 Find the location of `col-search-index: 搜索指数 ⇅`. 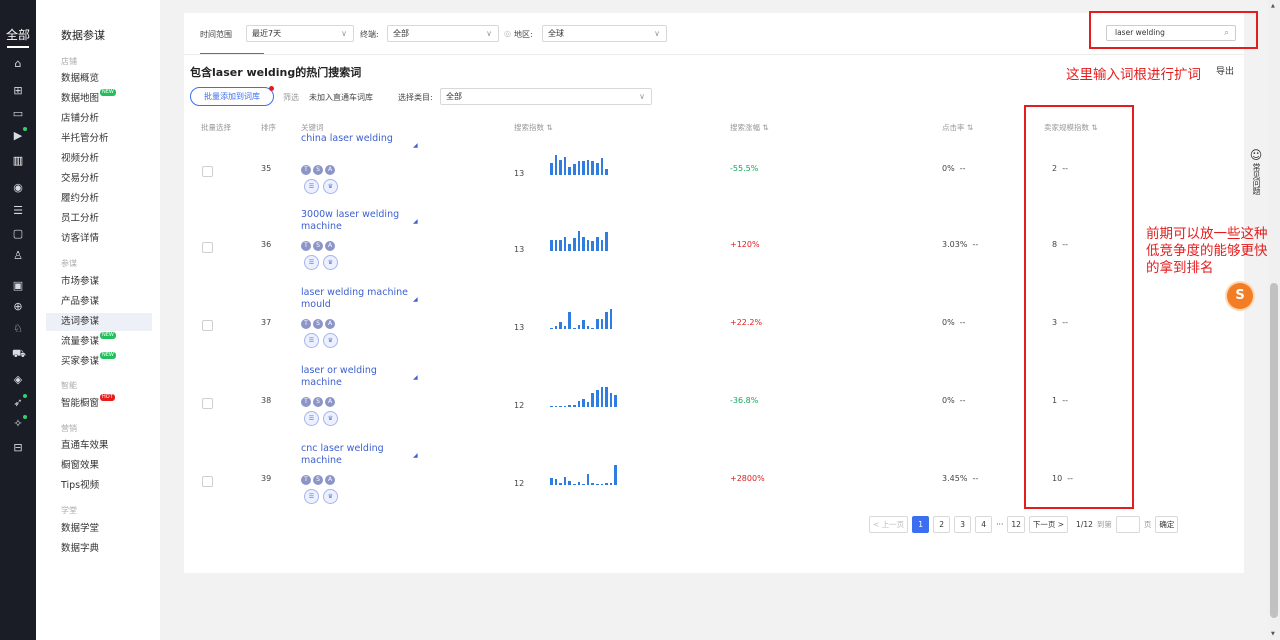

col-search-index: 搜索指数 ⇅ is located at coordinates (533, 127).